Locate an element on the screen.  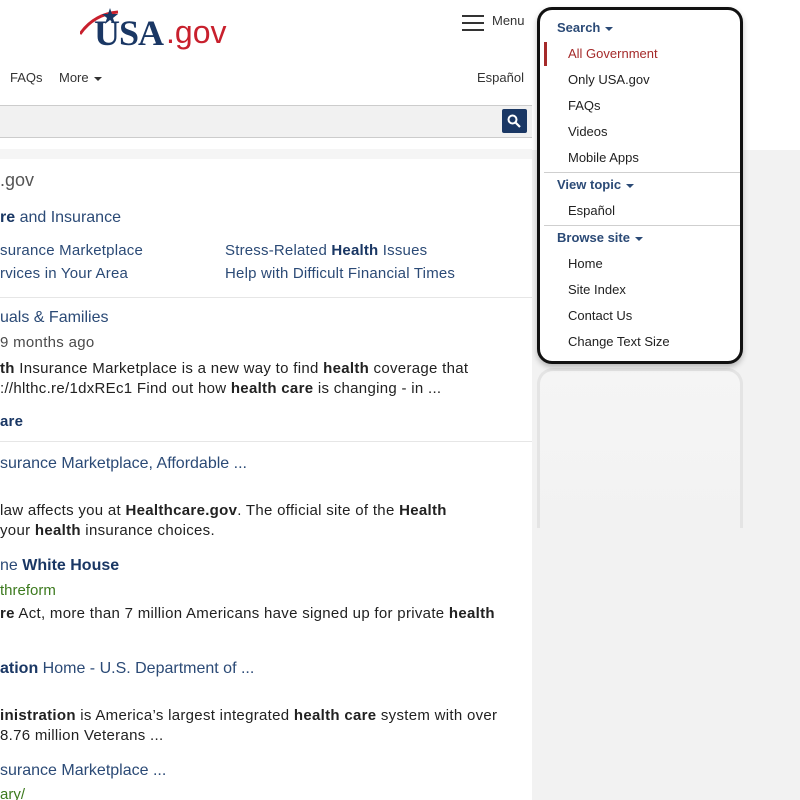
active-indicator is located at coordinates (545, 54).